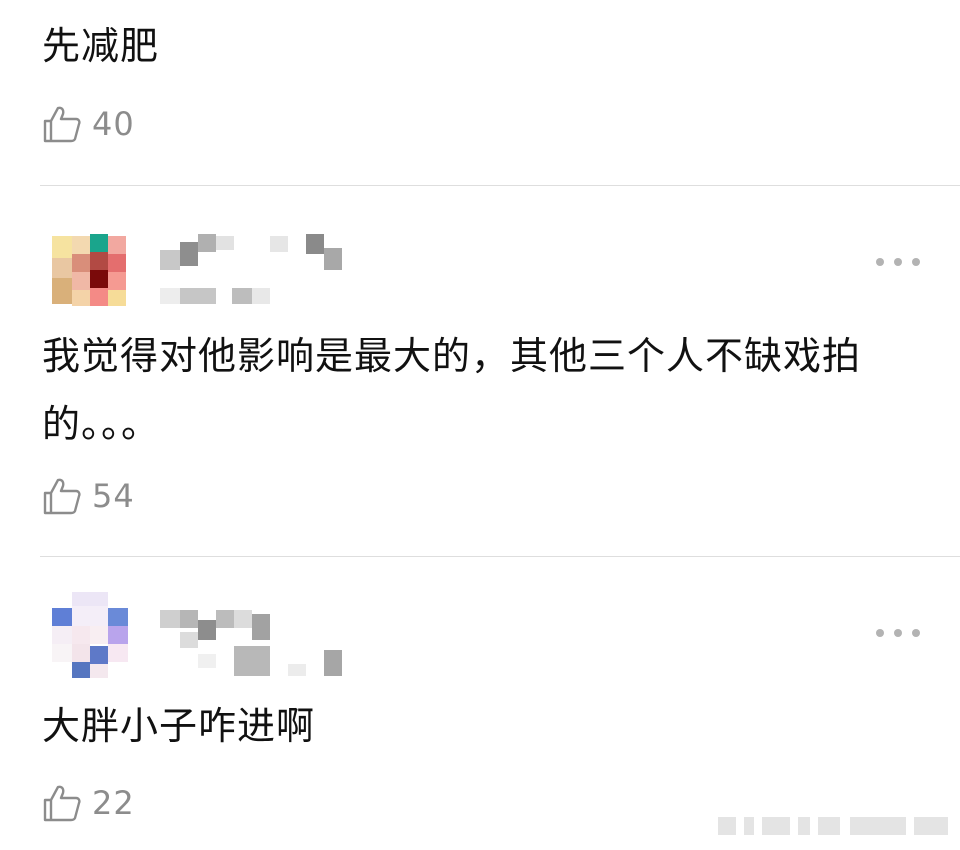 The height and width of the screenshot is (850, 960). I want to click on like-count: 22, so click(113, 803).